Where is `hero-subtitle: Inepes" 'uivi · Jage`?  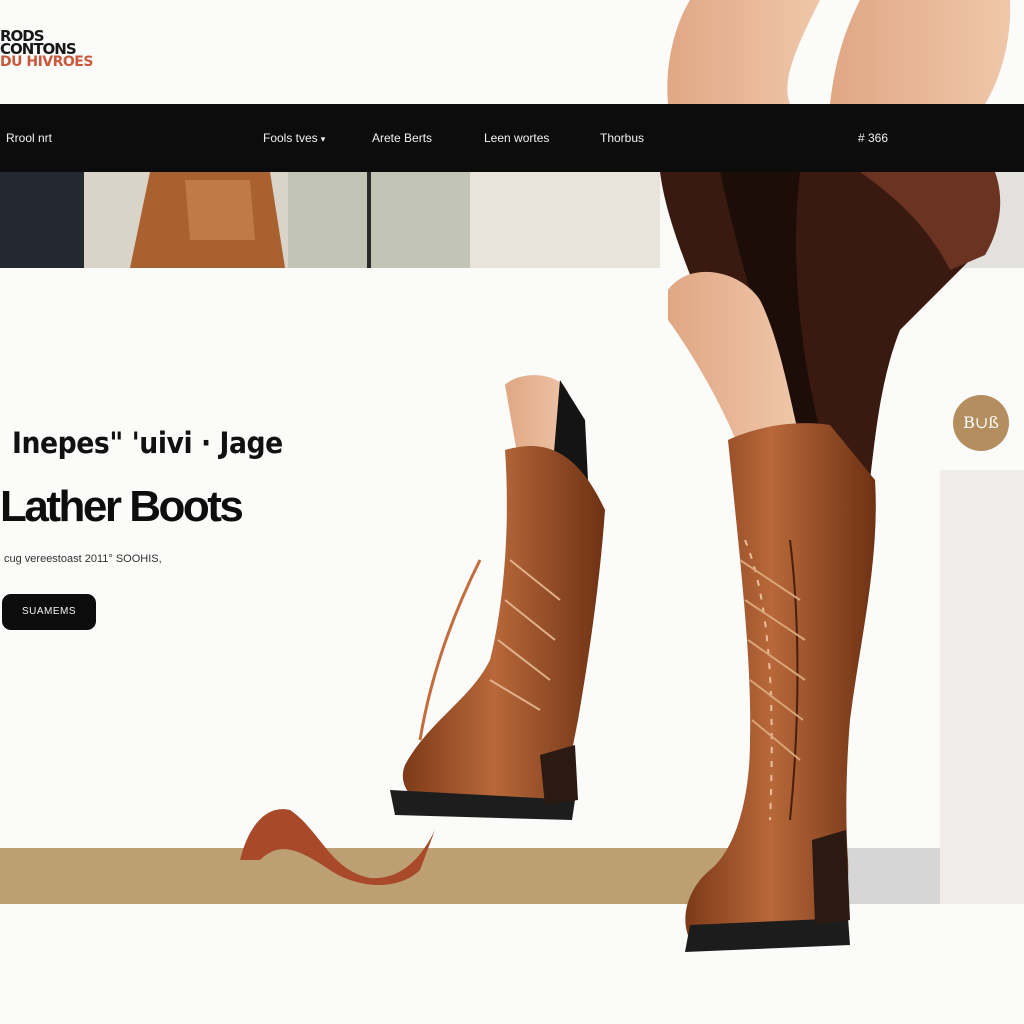
hero-subtitle: Inepes" 'uivi · Jage is located at coordinates (147, 443).